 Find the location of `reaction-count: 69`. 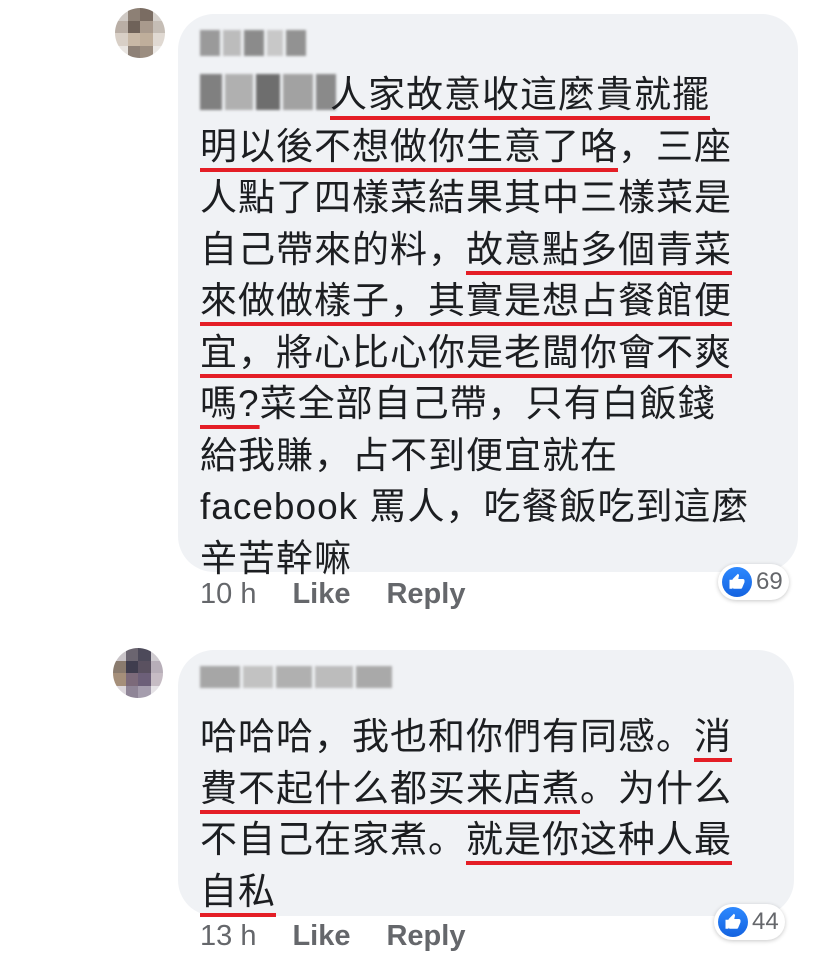

reaction-count: 69 is located at coordinates (769, 581).